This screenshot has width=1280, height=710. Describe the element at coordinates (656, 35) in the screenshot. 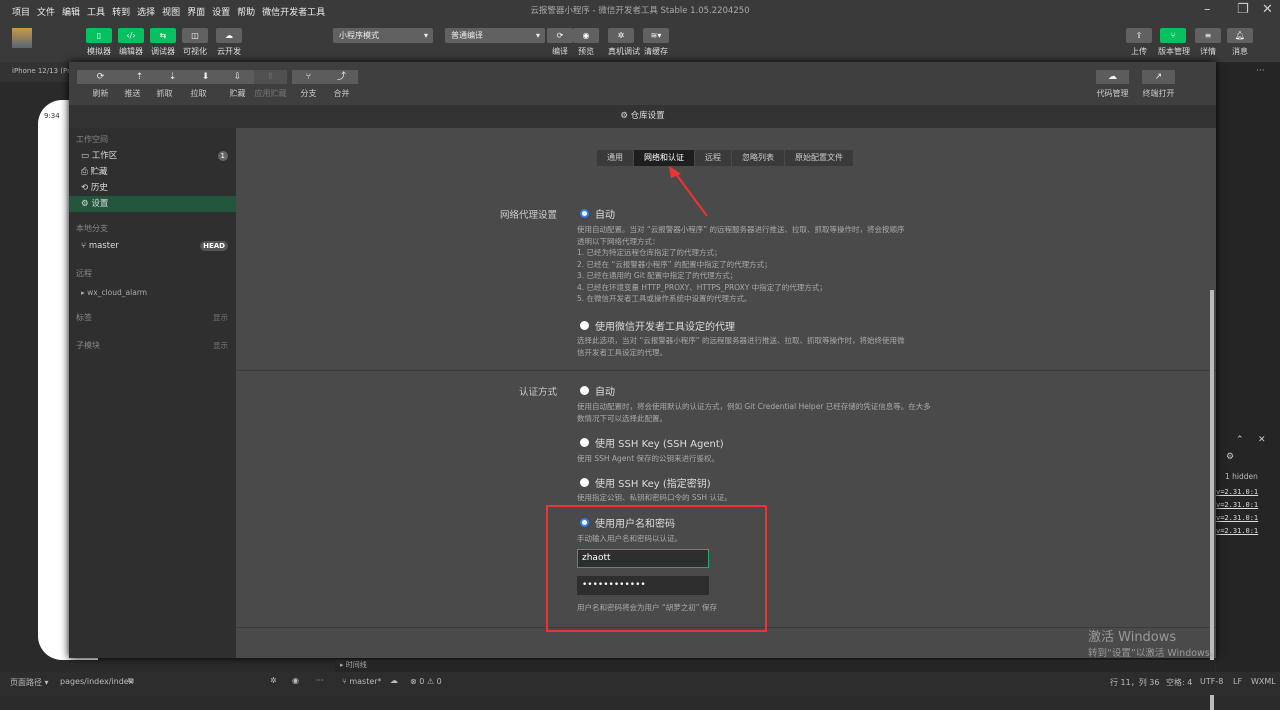

I see `clear-cache-button: ≋▾` at that location.